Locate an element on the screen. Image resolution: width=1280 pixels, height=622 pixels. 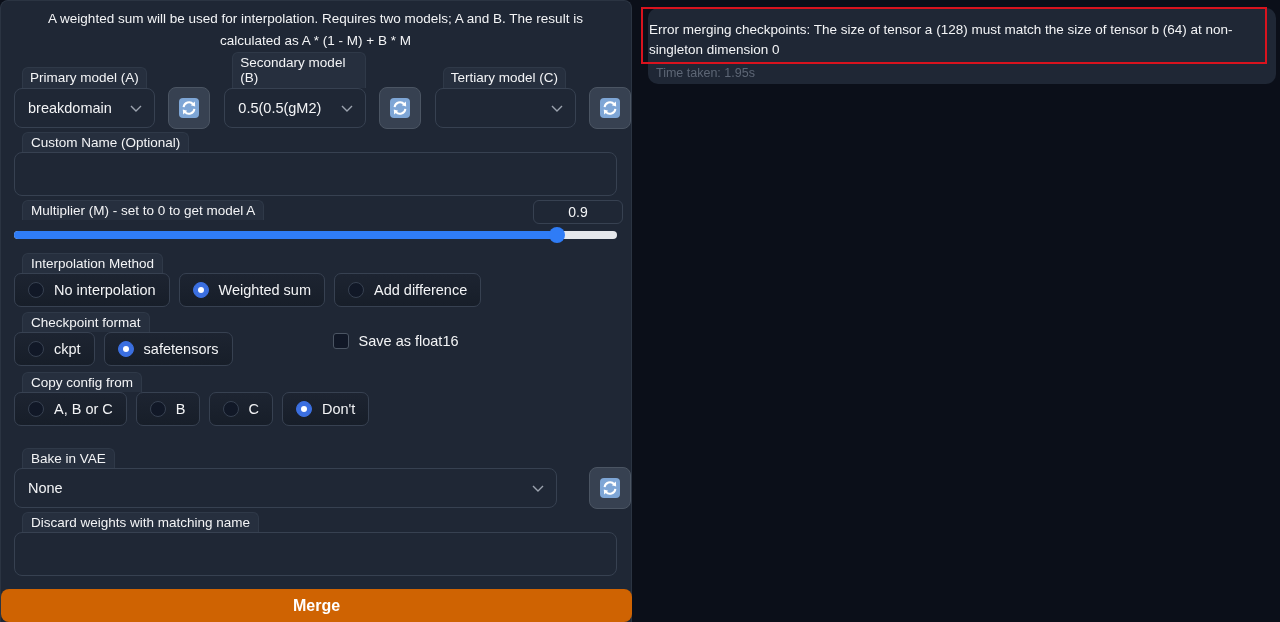
radio-option: No interpolation is located at coordinates (92, 290).